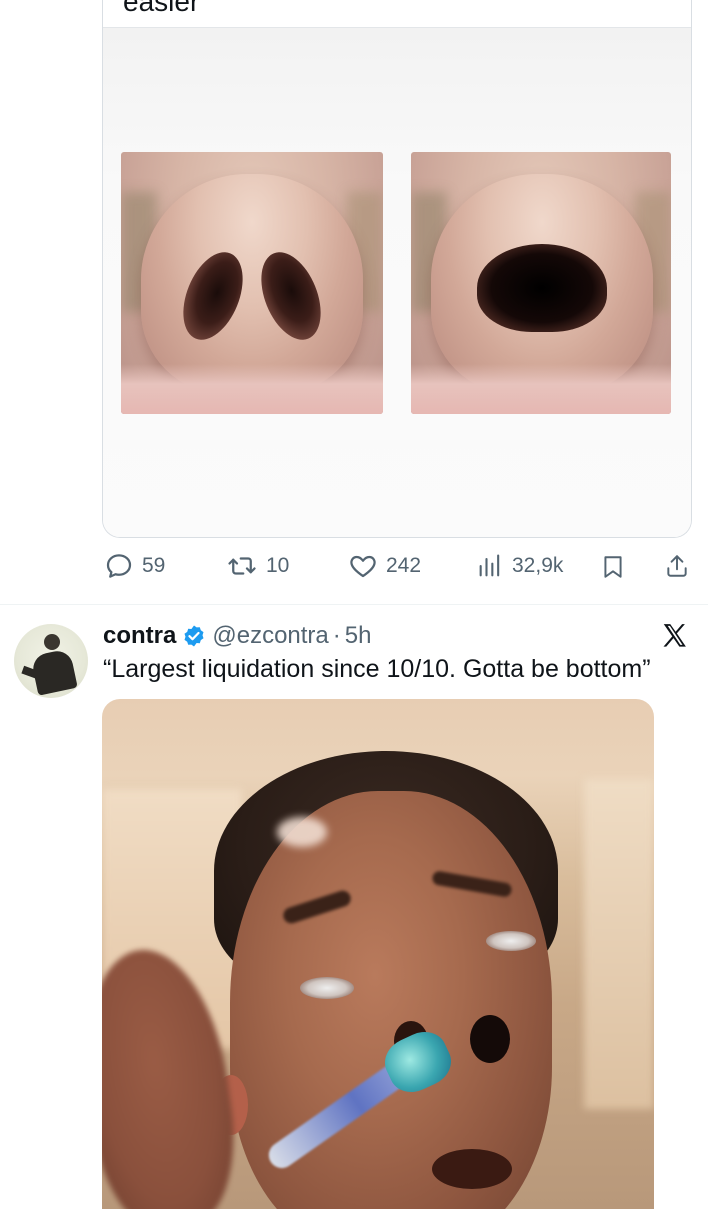  Describe the element at coordinates (327, 988) in the screenshot. I see `video-eye-left` at that location.